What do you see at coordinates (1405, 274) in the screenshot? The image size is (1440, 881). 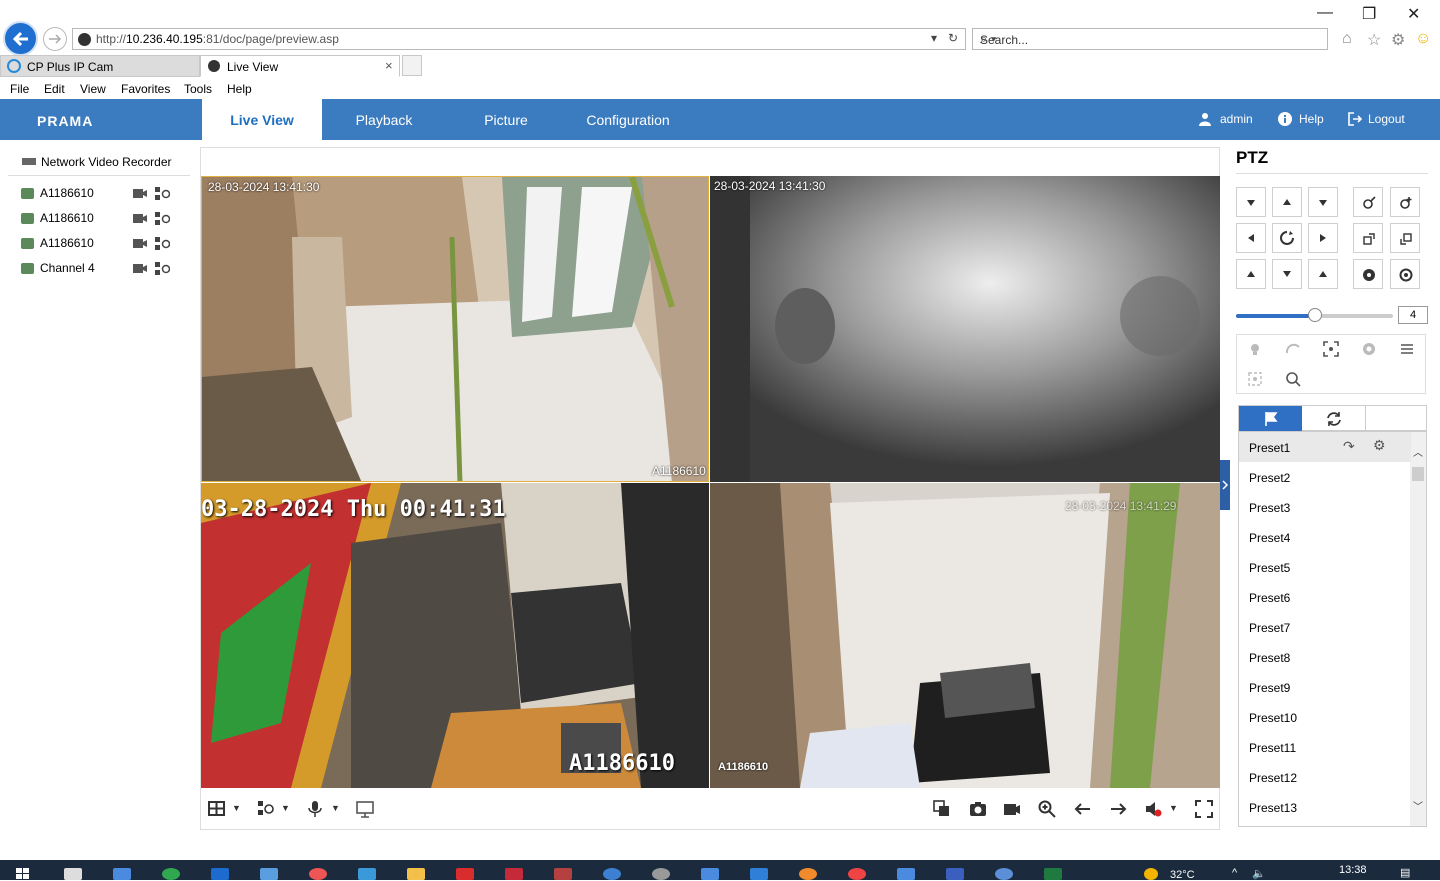 I see `iris-close-button` at bounding box center [1405, 274].